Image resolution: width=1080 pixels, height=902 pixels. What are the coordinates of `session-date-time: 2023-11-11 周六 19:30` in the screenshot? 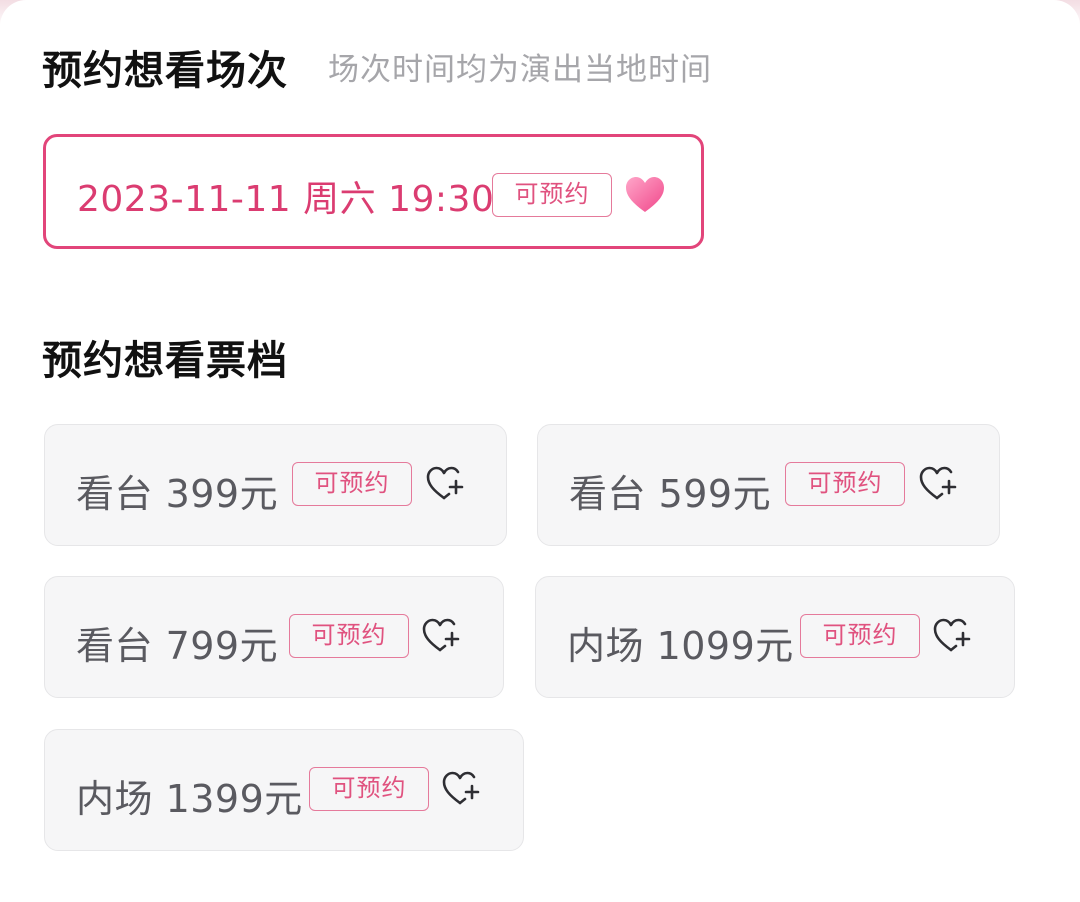 It's located at (286, 199).